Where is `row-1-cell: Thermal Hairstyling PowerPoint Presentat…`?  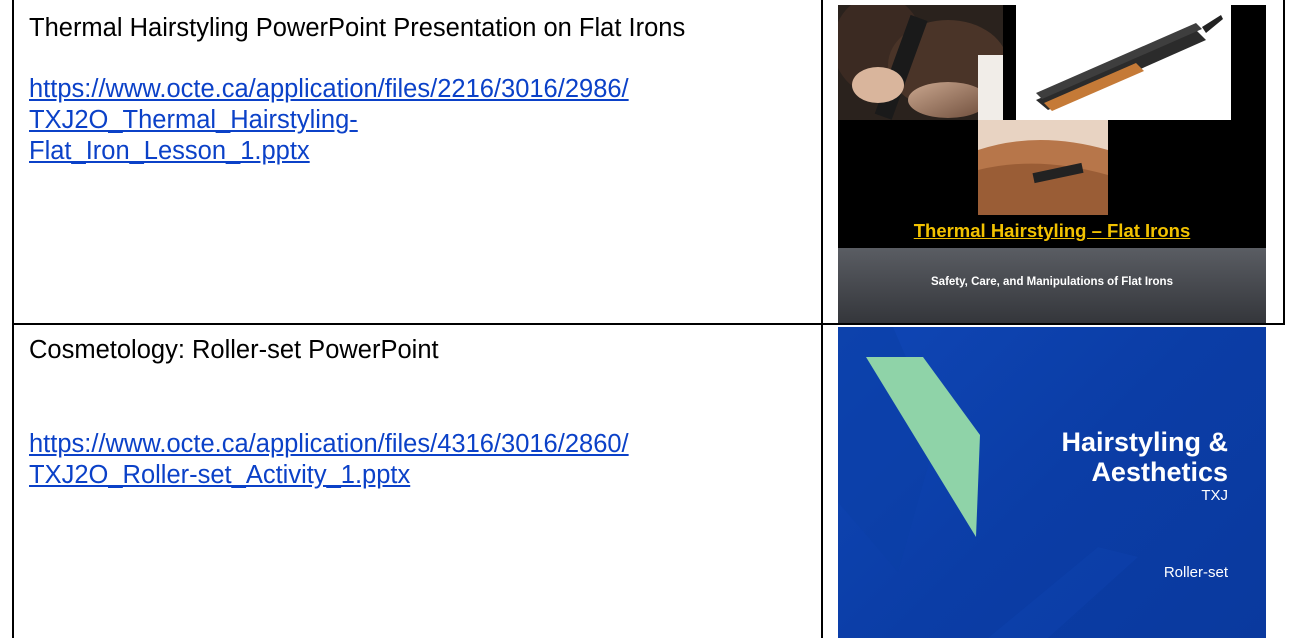 row-1-cell: Thermal Hairstyling PowerPoint Presentat… is located at coordinates (414, 90).